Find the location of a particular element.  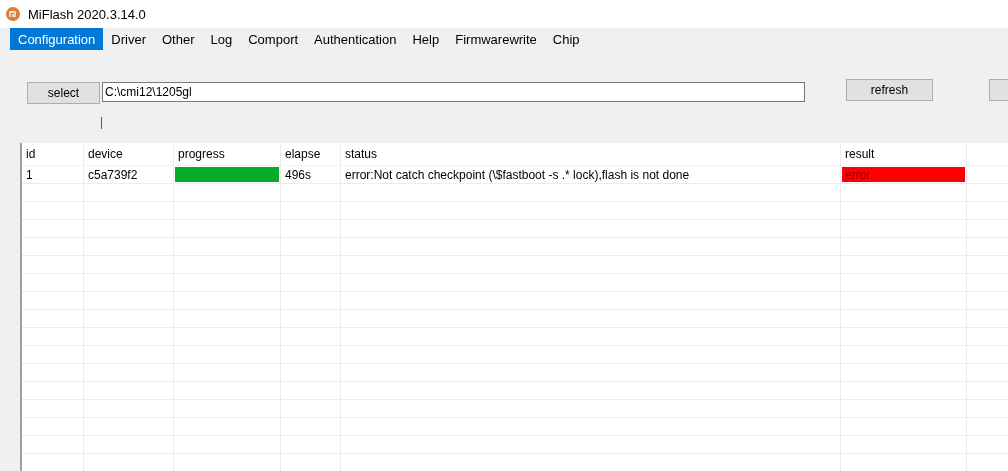

menu-item: Driver is located at coordinates (128, 39).